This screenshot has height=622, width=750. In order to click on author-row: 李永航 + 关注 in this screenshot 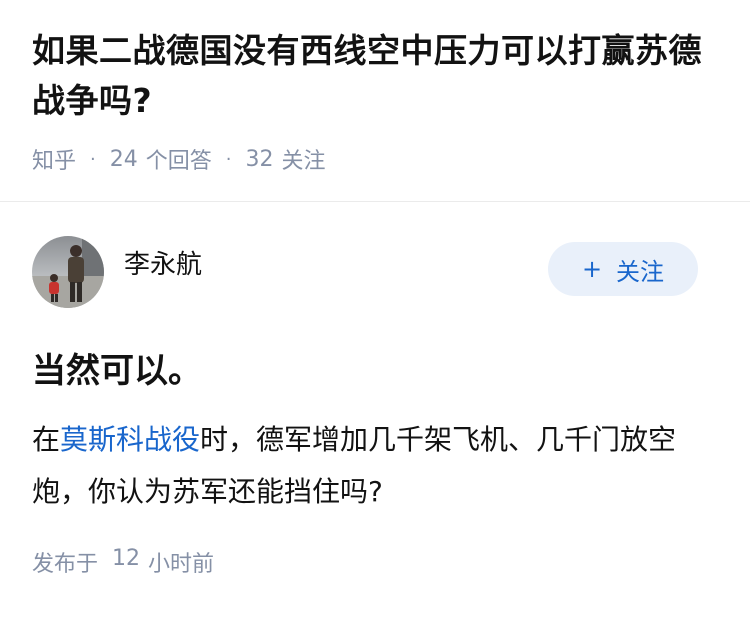, I will do `click(375, 272)`.